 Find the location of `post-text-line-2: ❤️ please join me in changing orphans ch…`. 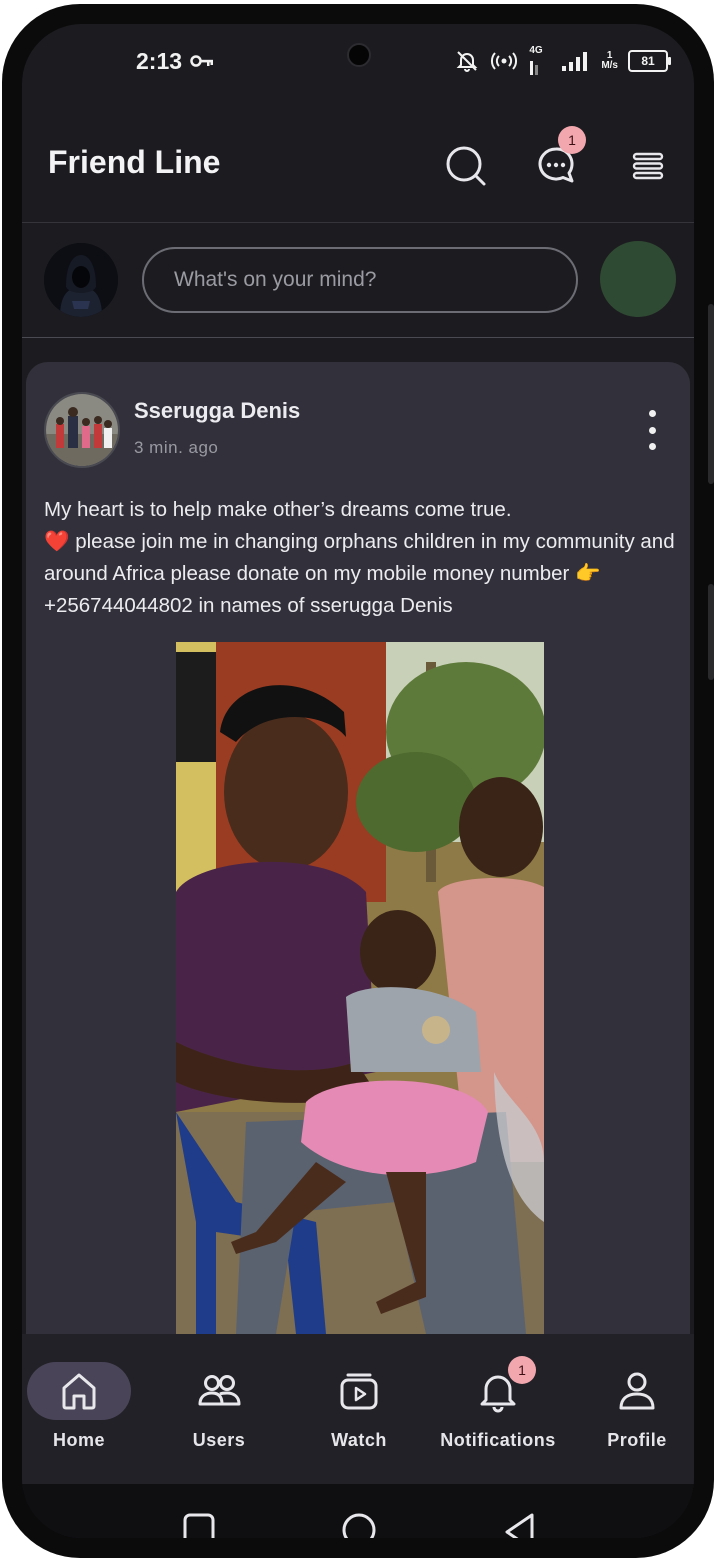

post-text-line-2: ❤️ please join me in changing orphans ch… is located at coordinates (359, 573).